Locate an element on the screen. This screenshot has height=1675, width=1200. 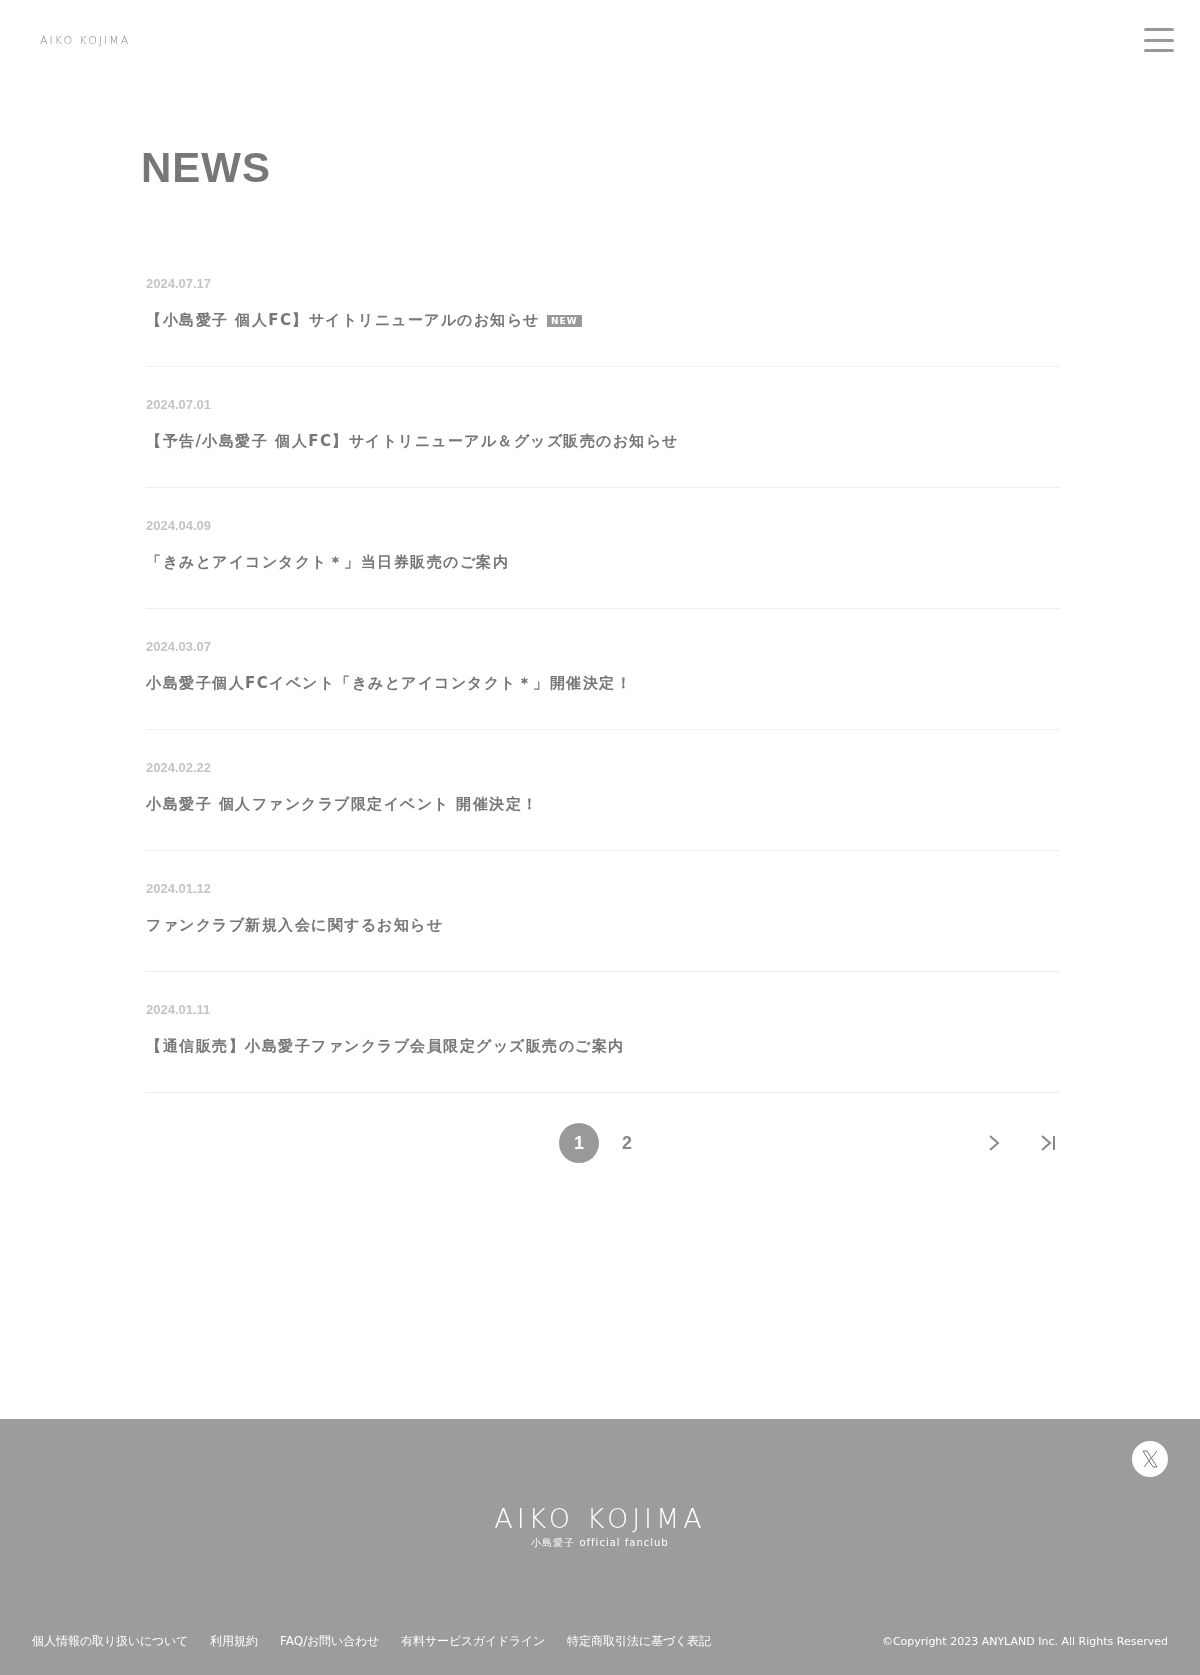
page-button: 2 is located at coordinates (627, 1143).